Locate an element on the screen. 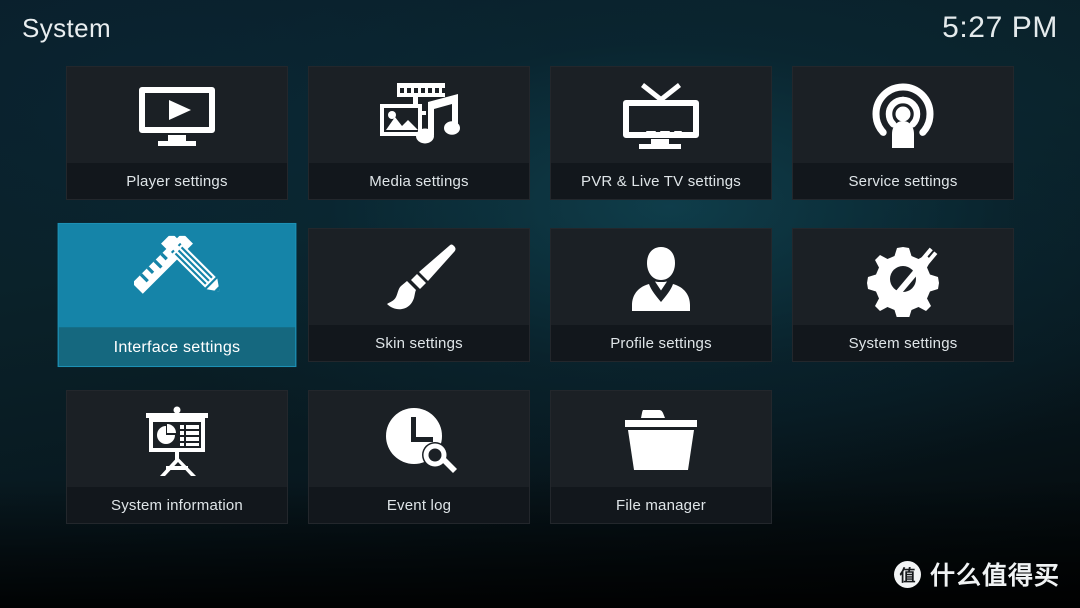  settings-tile-label: PVR & Live TV settings is located at coordinates (661, 181).